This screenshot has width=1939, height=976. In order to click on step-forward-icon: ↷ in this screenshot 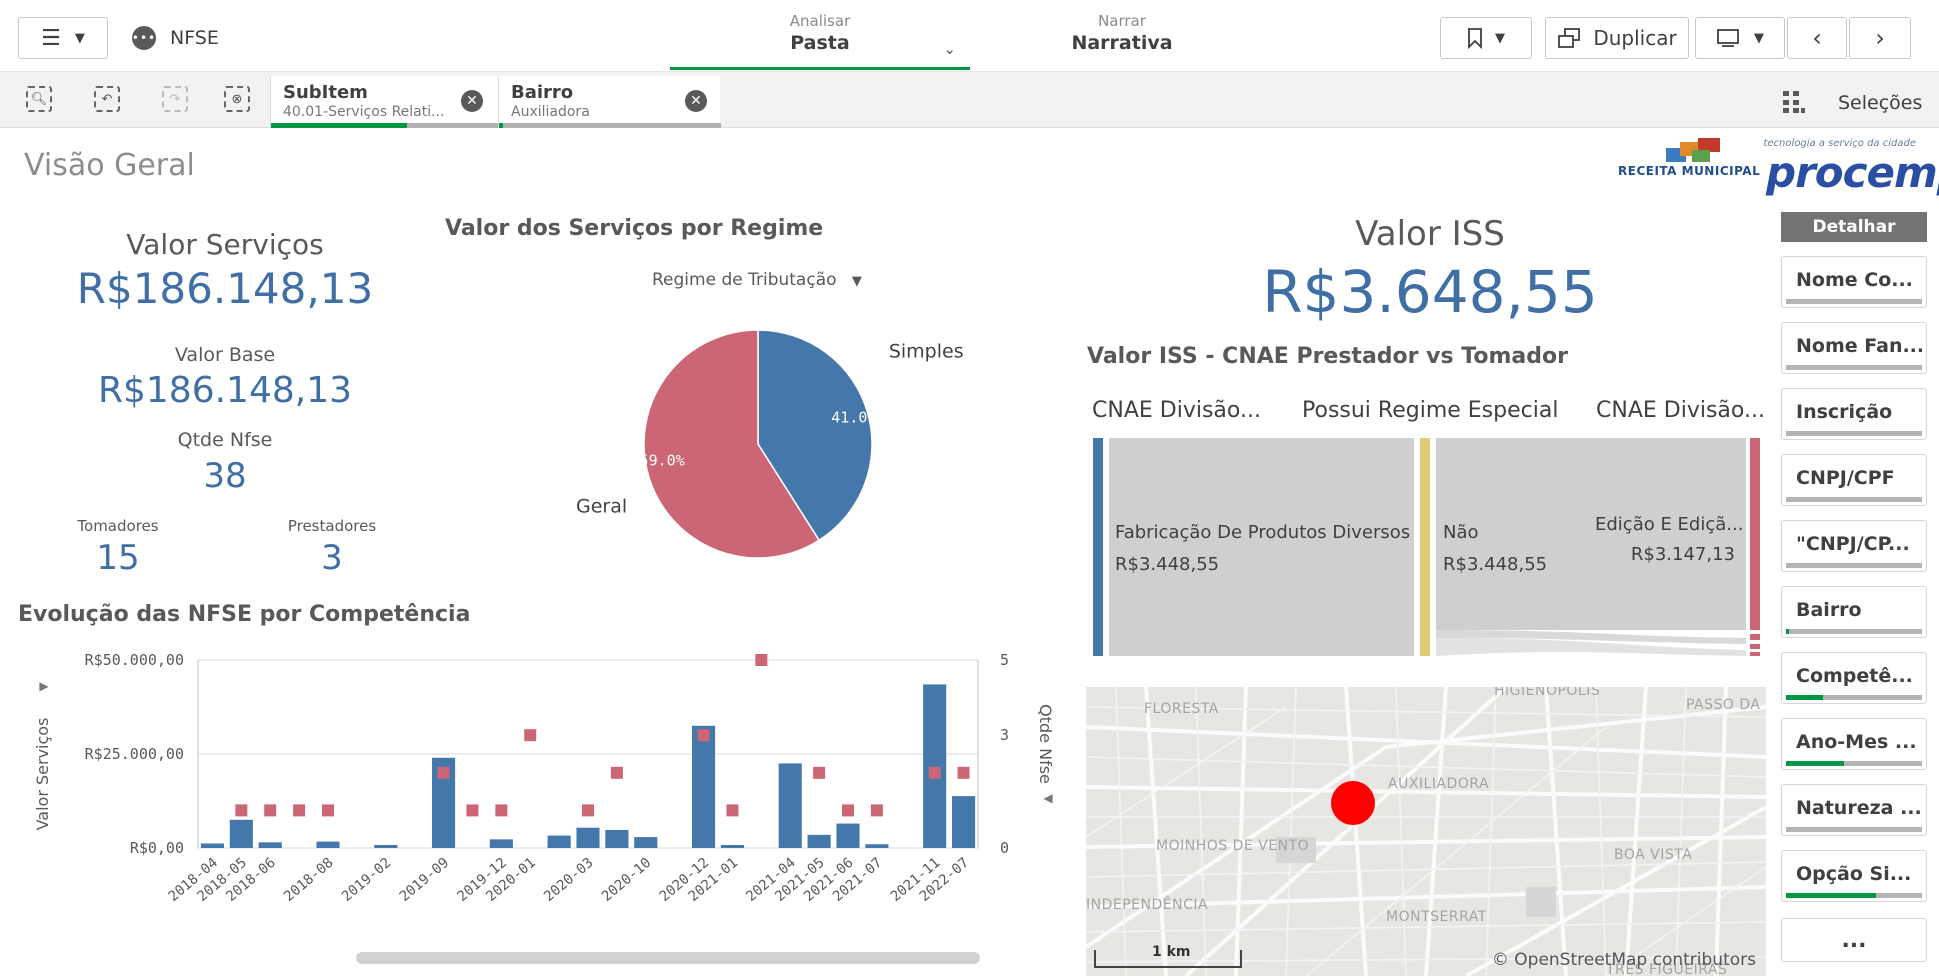, I will do `click(175, 99)`.